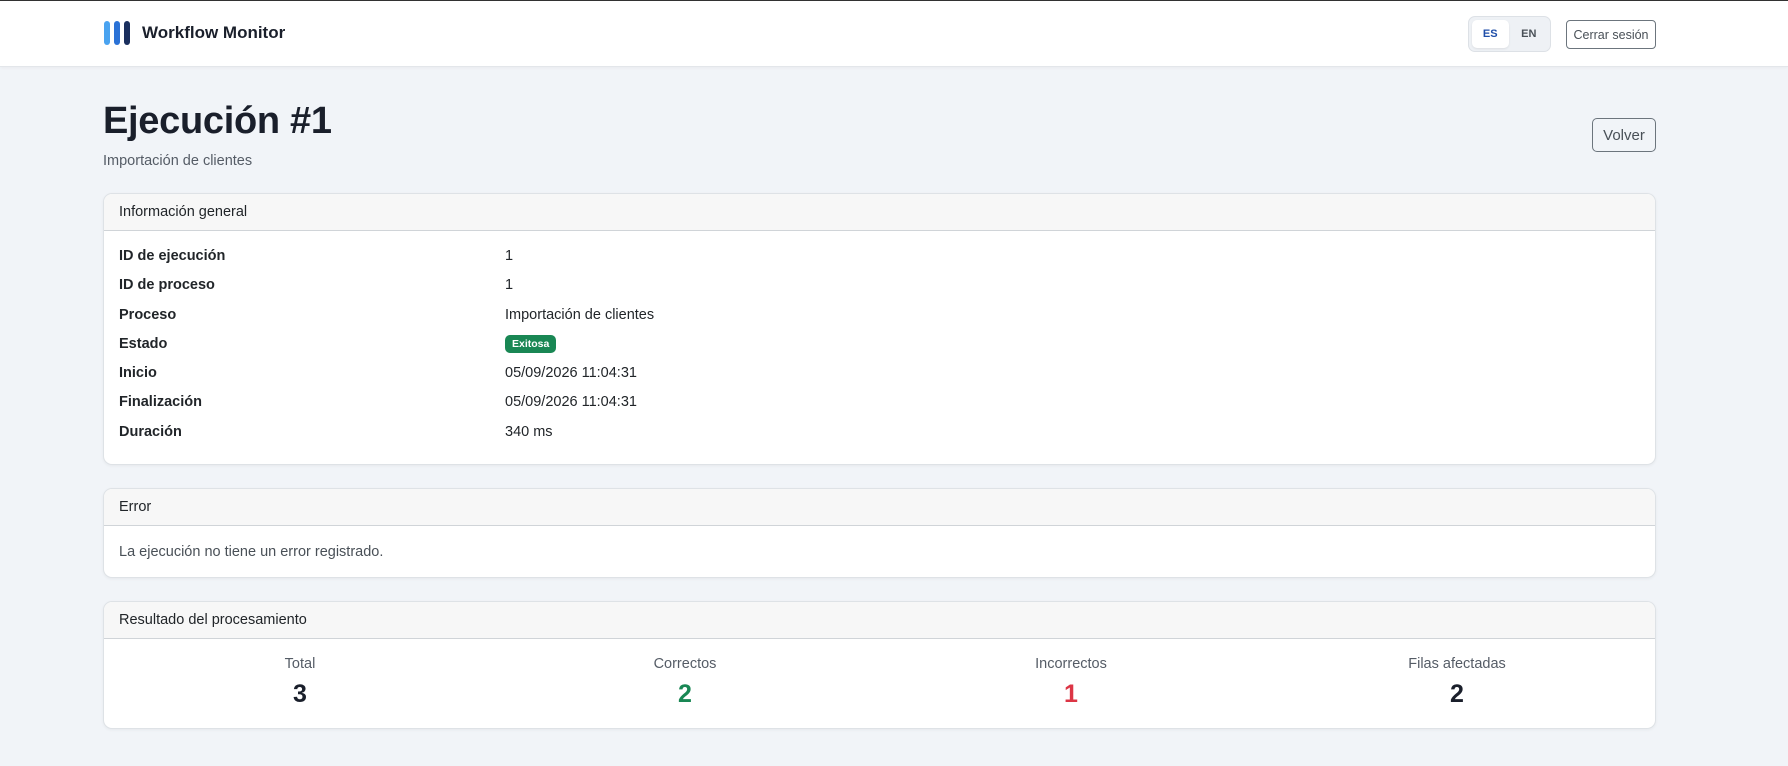 The height and width of the screenshot is (766, 1788). I want to click on info-label: Estado, so click(143, 344).